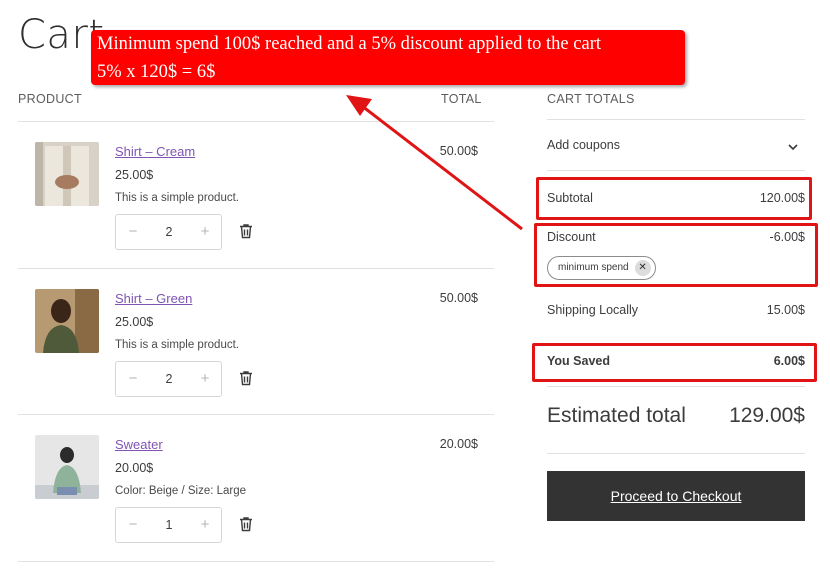 The width and height of the screenshot is (830, 578). I want to click on proceed-to-checkout-button: Proceed to Checkout, so click(676, 496).